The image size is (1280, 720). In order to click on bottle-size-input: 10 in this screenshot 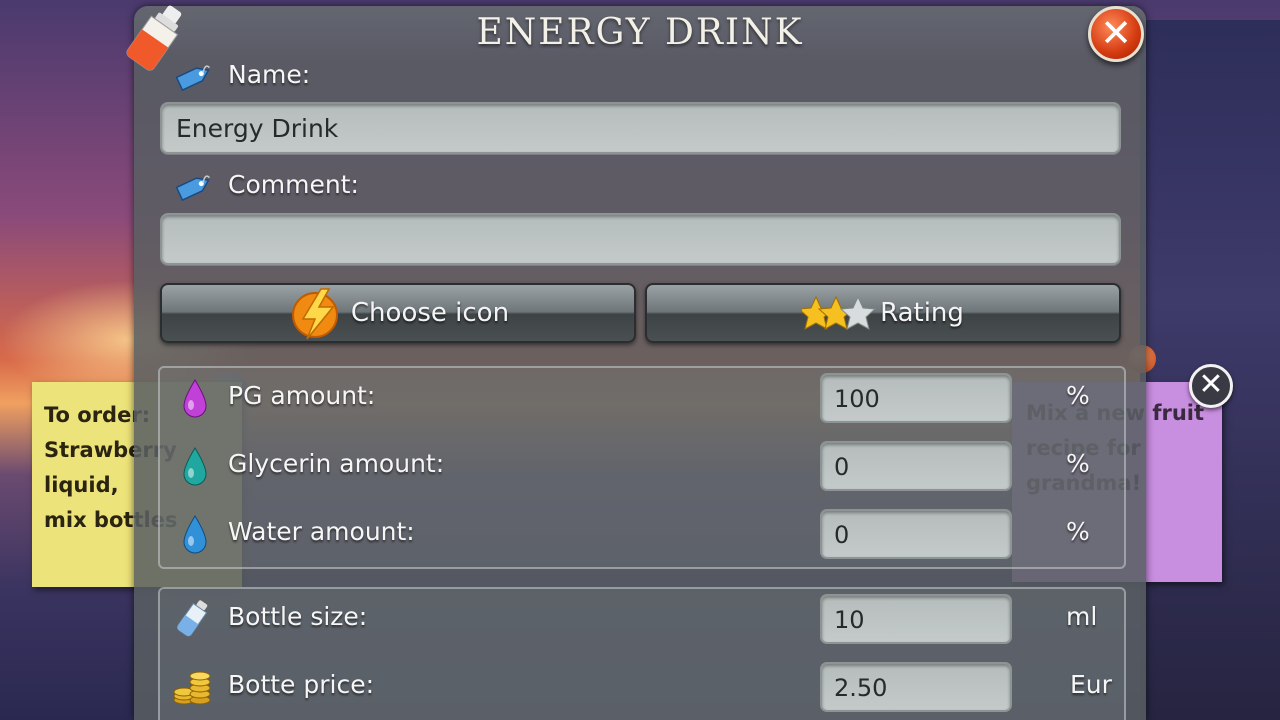, I will do `click(916, 619)`.